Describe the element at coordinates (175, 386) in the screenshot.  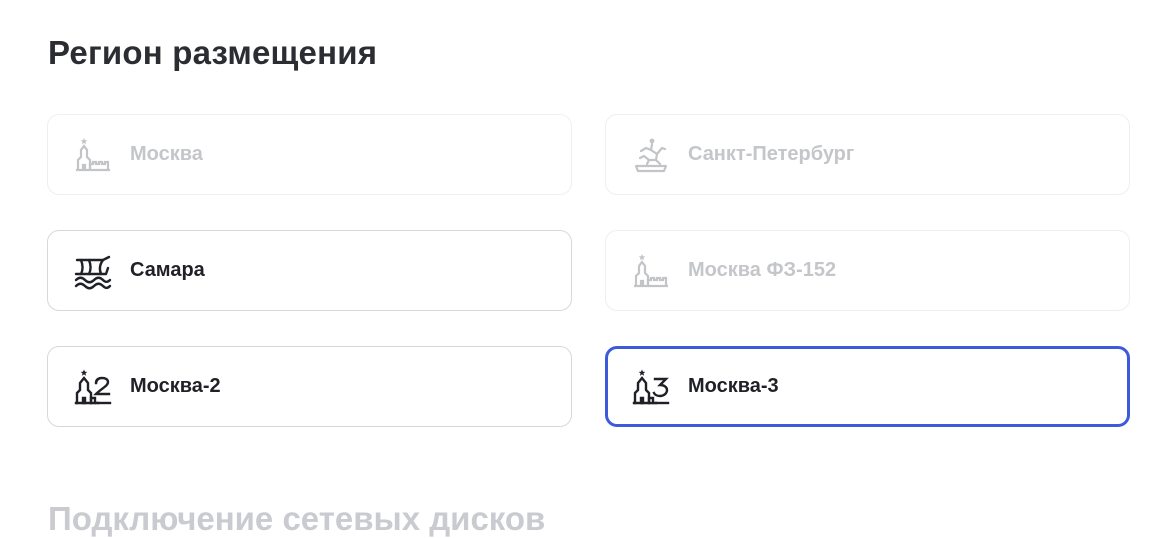
I see `region-label: Москва-2` at that location.